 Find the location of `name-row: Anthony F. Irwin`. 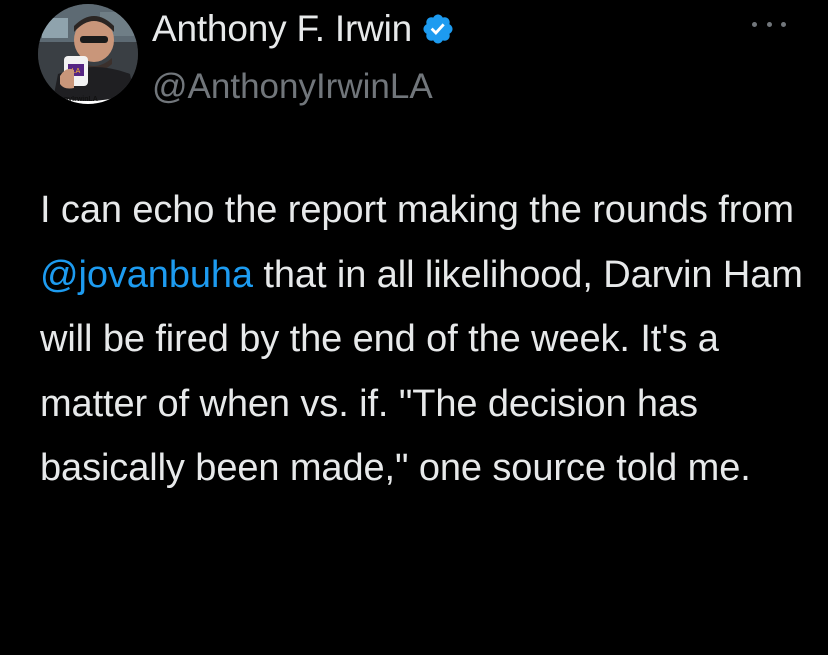

name-row: Anthony F. Irwin is located at coordinates (303, 29).